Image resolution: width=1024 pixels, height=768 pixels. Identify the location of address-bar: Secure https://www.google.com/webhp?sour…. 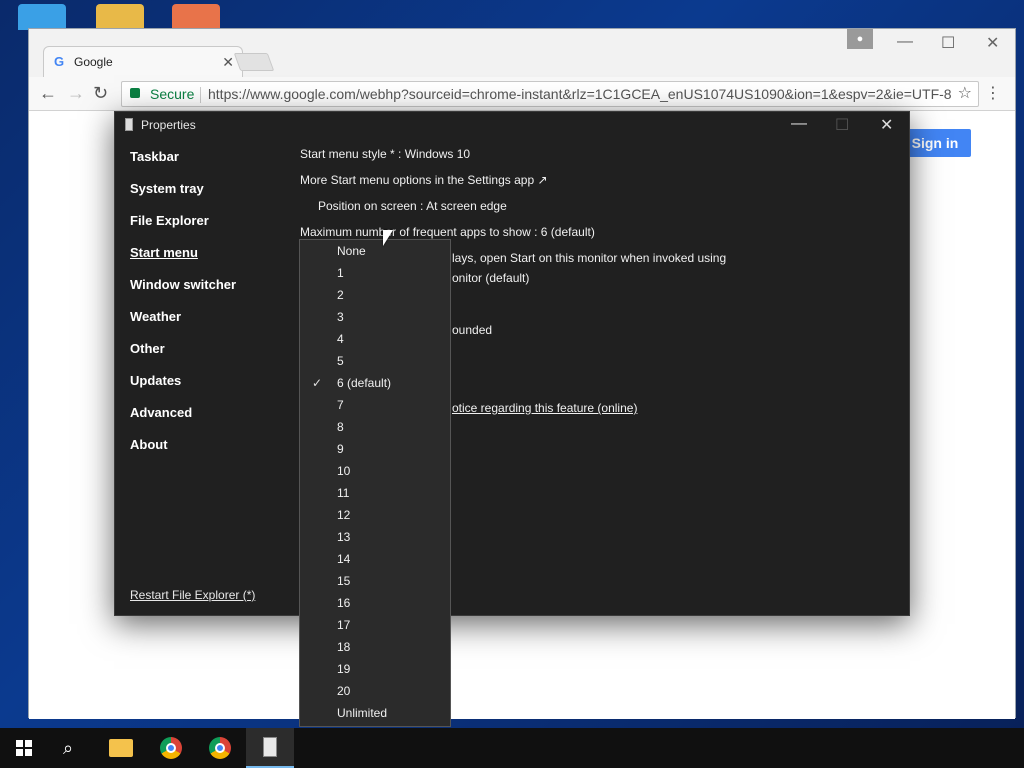
(550, 94).